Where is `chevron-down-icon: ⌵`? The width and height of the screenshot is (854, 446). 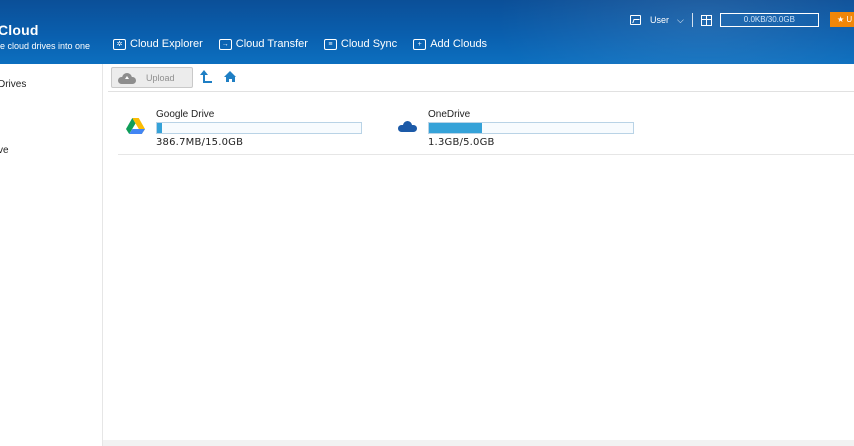 chevron-down-icon: ⌵ is located at coordinates (680, 20).